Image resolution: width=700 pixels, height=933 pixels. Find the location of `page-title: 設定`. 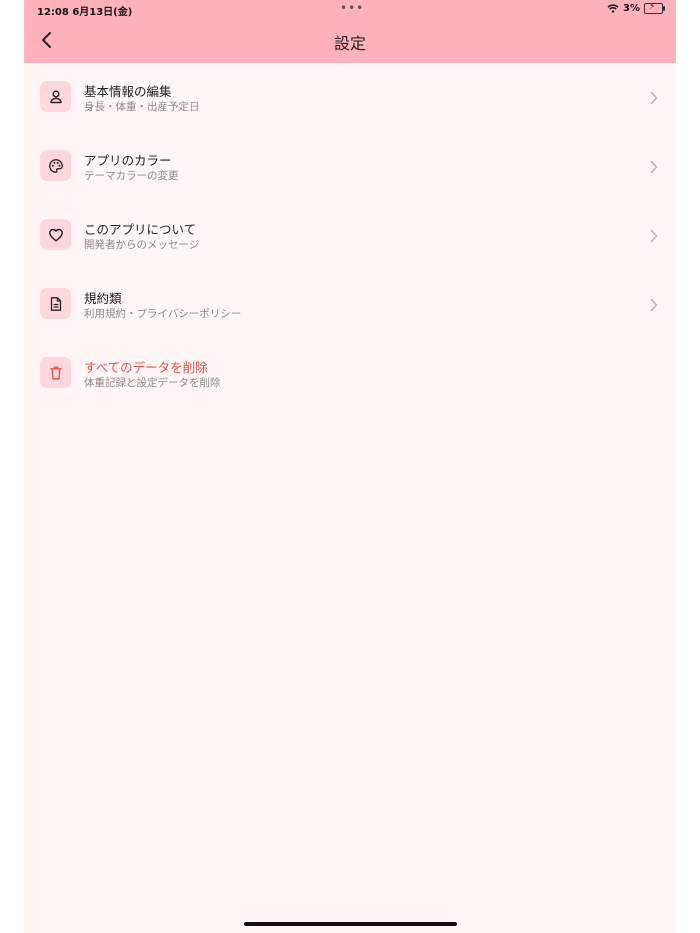

page-title: 設定 is located at coordinates (349, 43).